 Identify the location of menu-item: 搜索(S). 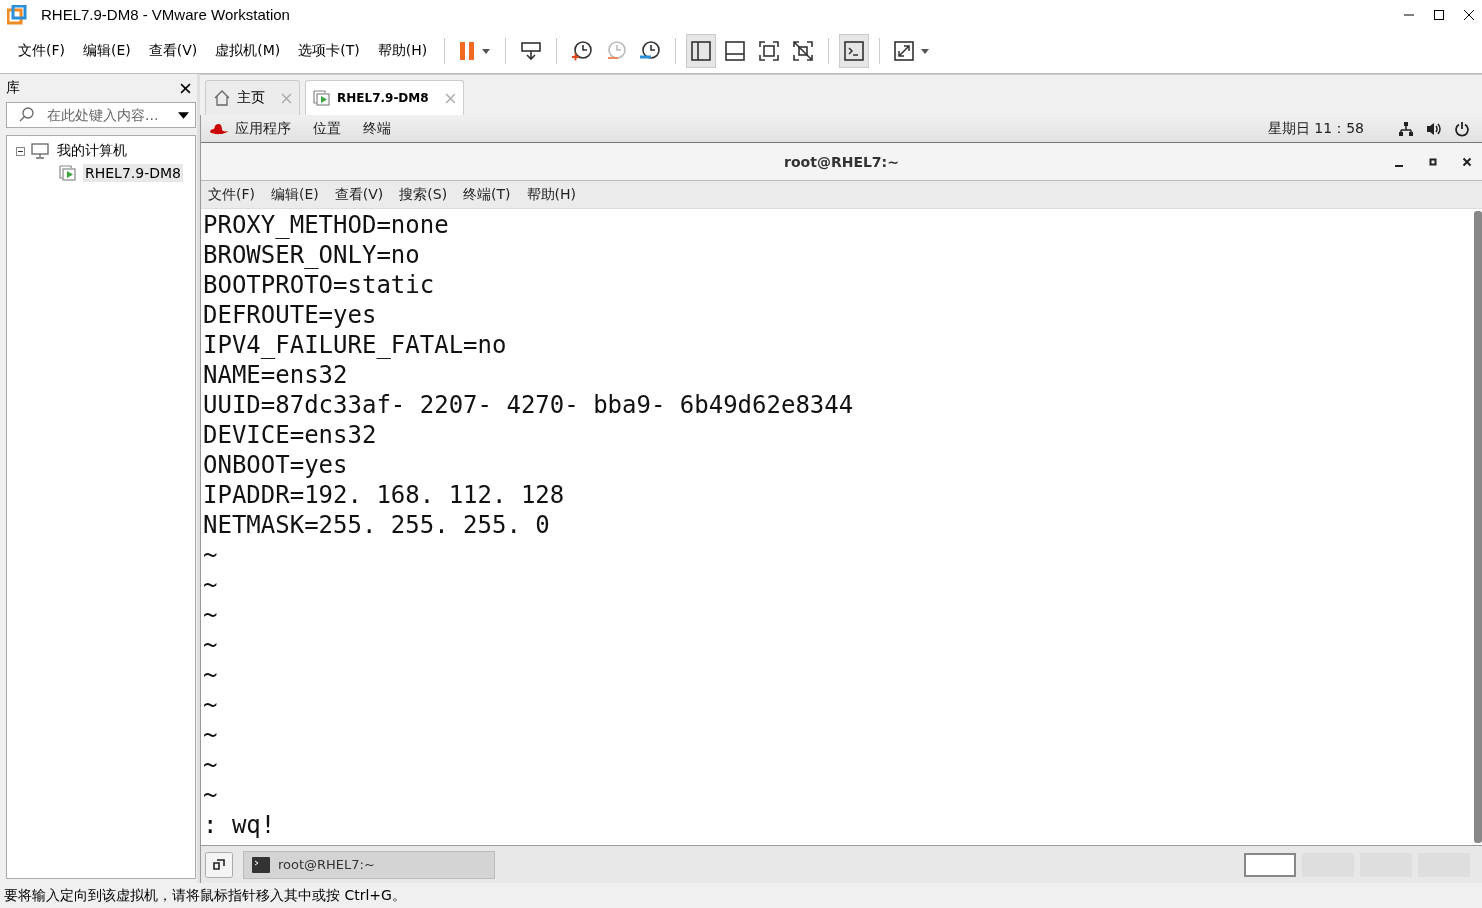
(423, 194).